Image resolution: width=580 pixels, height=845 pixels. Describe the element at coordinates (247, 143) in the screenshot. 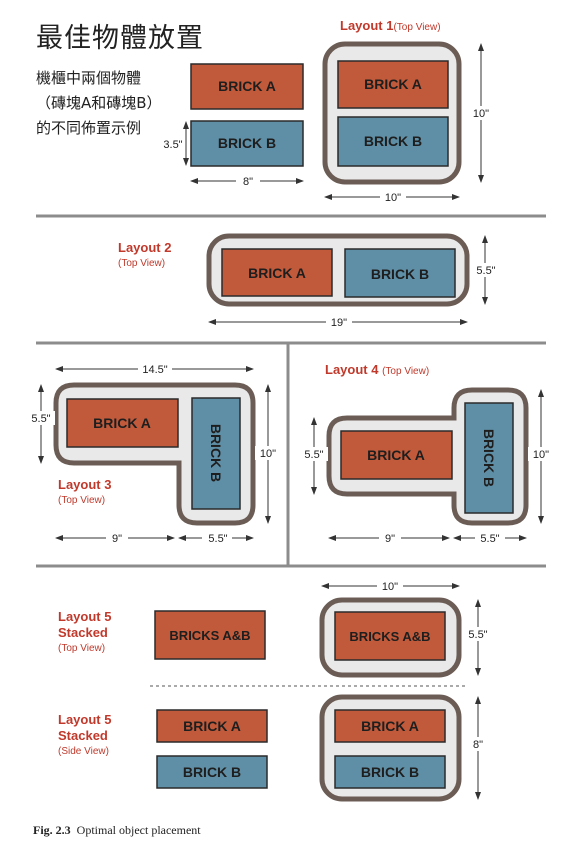

I see `brick-b-intro-label: BRICK B` at that location.